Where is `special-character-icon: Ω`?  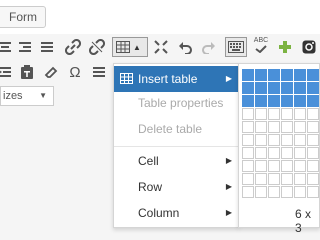
special-character-icon: Ω is located at coordinates (75, 72).